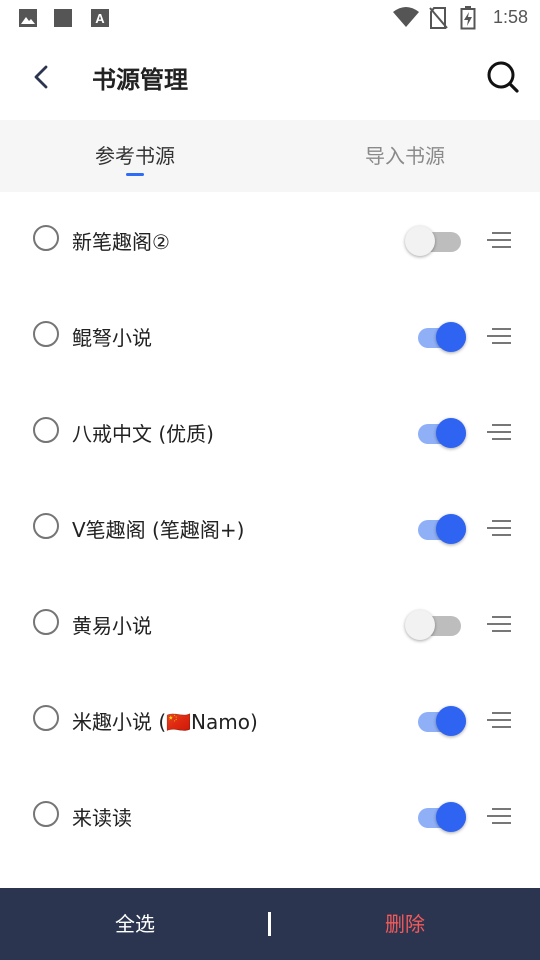 The width and height of the screenshot is (540, 960). I want to click on delete-button: 删除, so click(405, 924).